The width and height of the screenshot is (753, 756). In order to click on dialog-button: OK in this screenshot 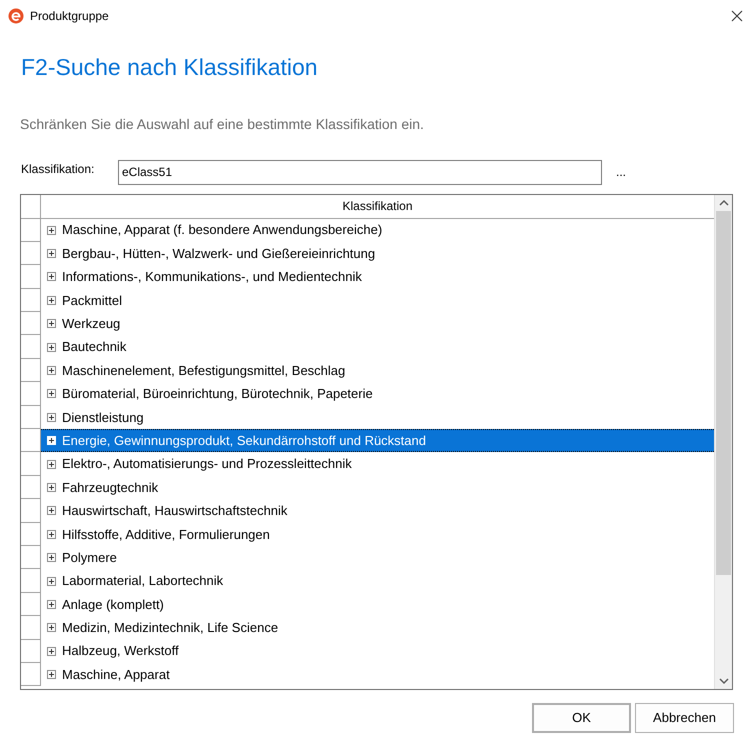, I will do `click(581, 717)`.